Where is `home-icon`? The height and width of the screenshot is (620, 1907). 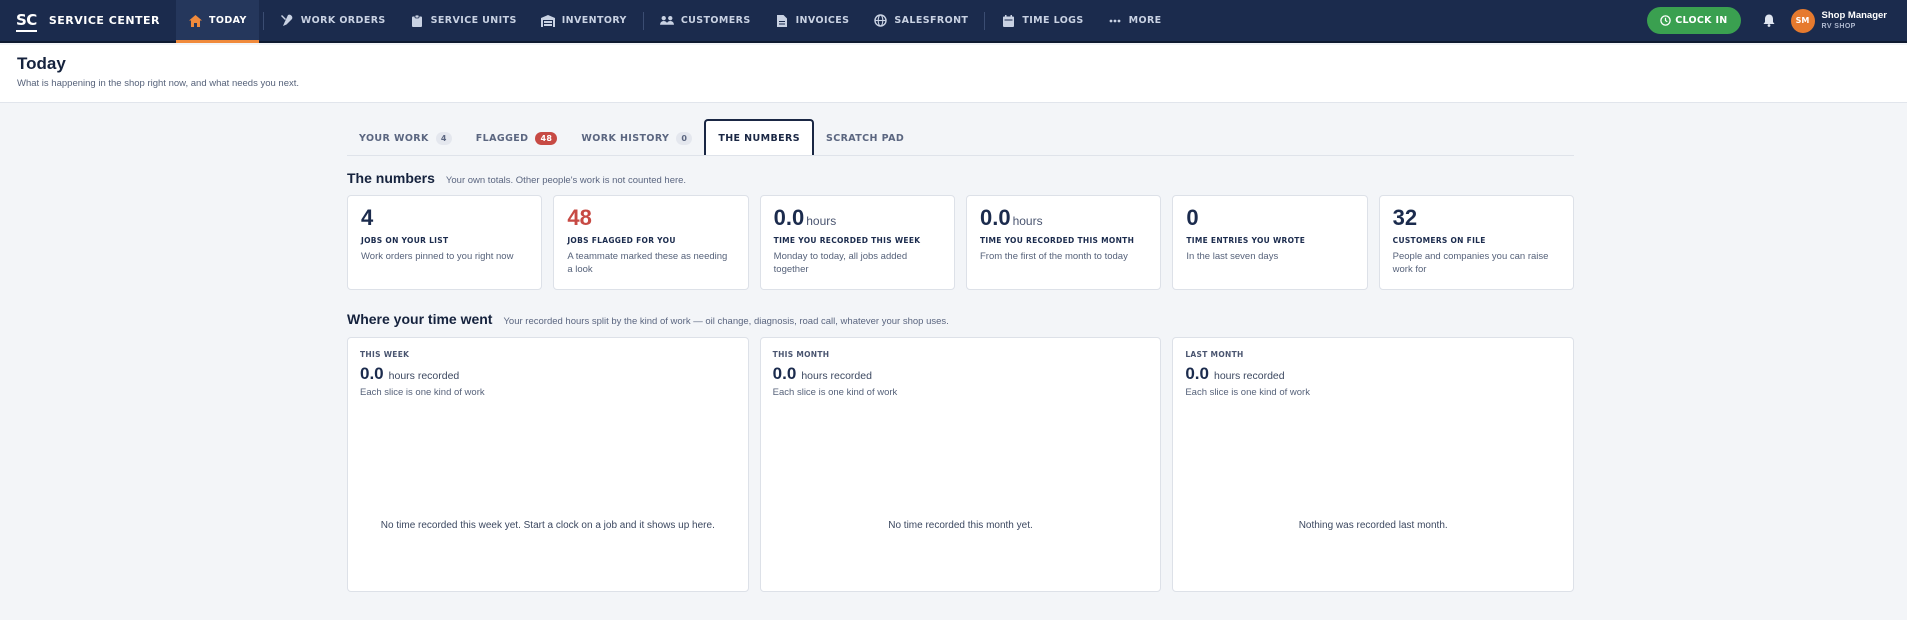 home-icon is located at coordinates (195, 21).